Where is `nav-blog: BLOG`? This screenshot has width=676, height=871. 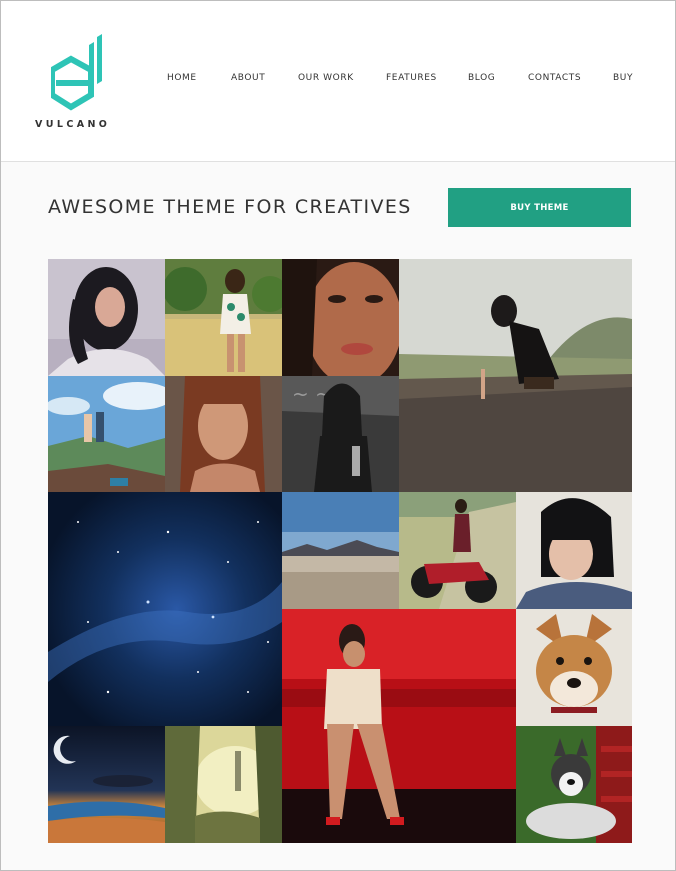 nav-blog: BLOG is located at coordinates (481, 78).